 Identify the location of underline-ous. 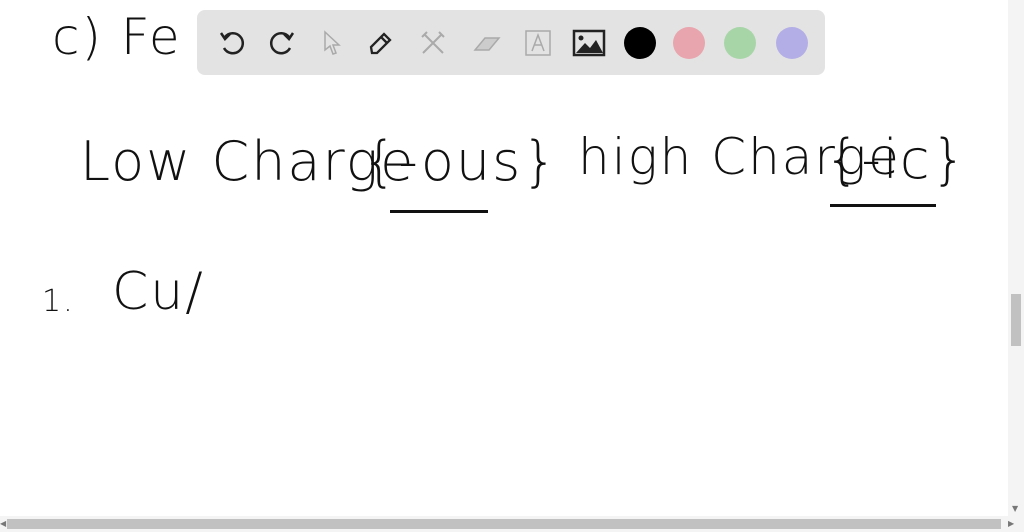
(439, 211).